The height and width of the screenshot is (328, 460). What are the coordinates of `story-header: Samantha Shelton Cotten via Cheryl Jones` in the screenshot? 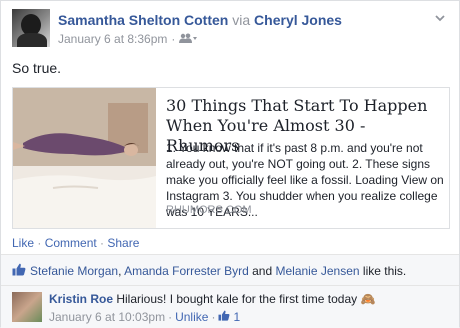 It's located at (200, 20).